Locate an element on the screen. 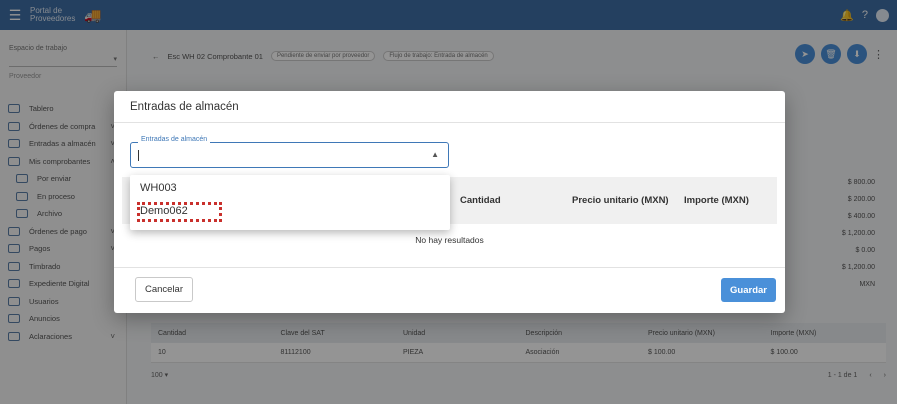  autocomplete-options-list: WH003 Demo062 is located at coordinates (290, 202).